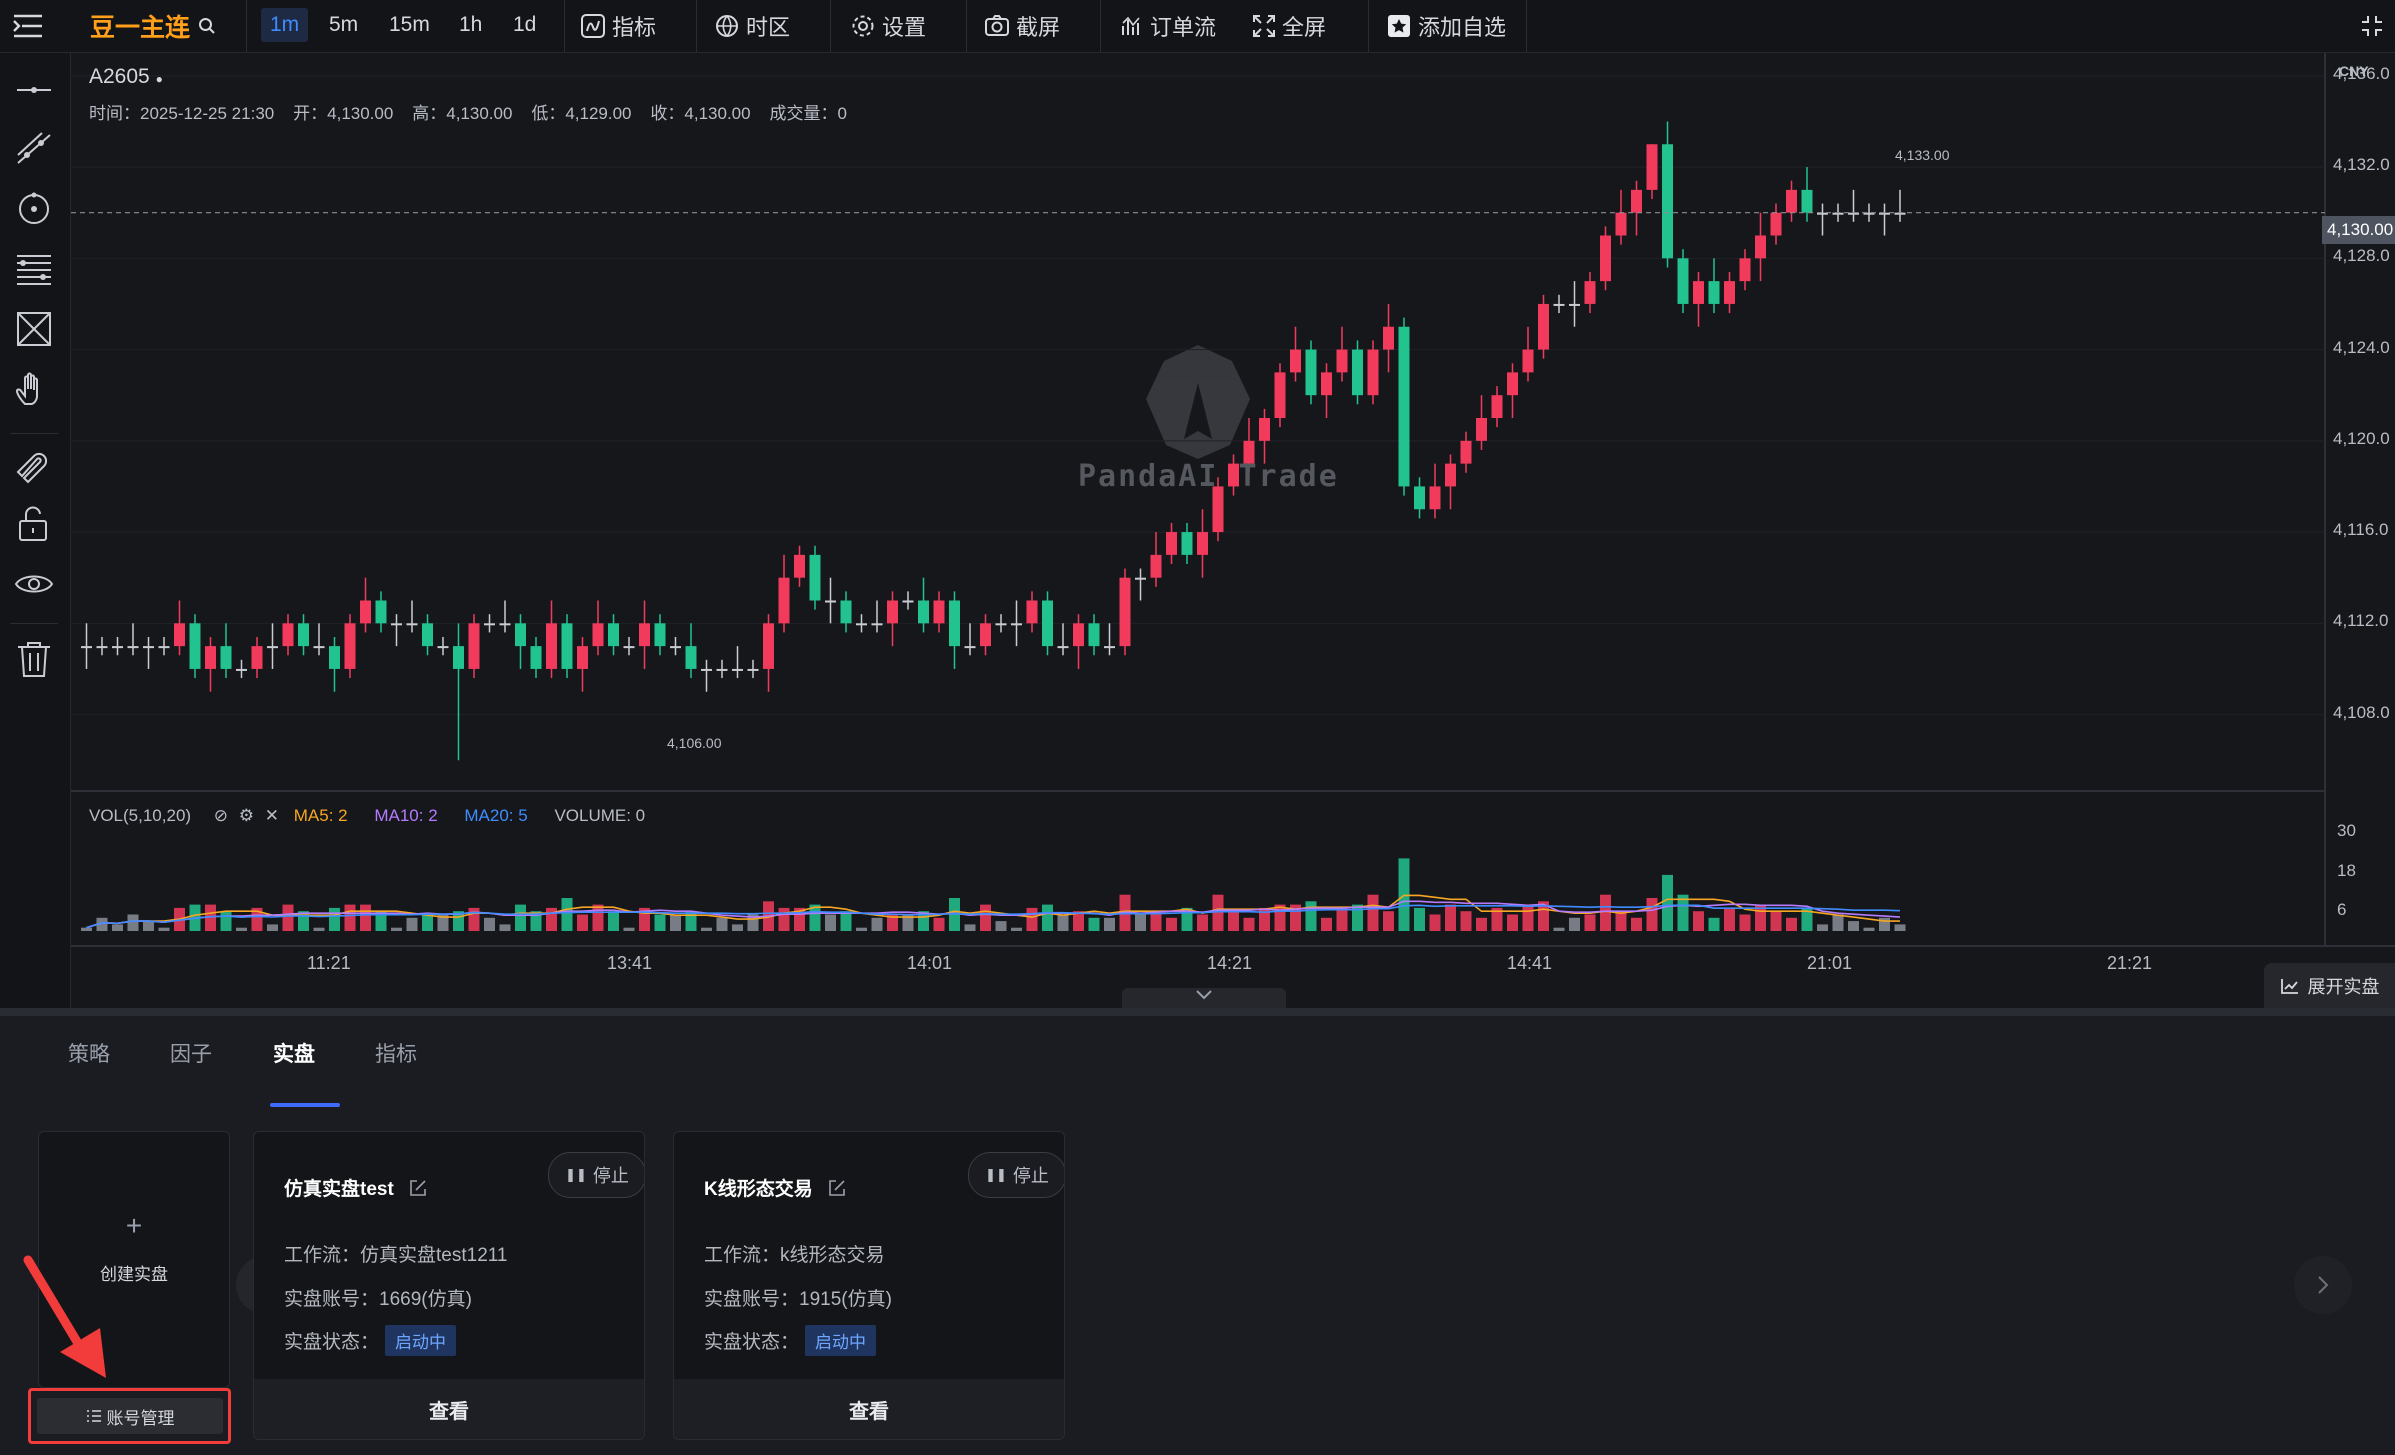 This screenshot has width=2395, height=1455. I want to click on exit-fullscreen-icon, so click(2372, 26).